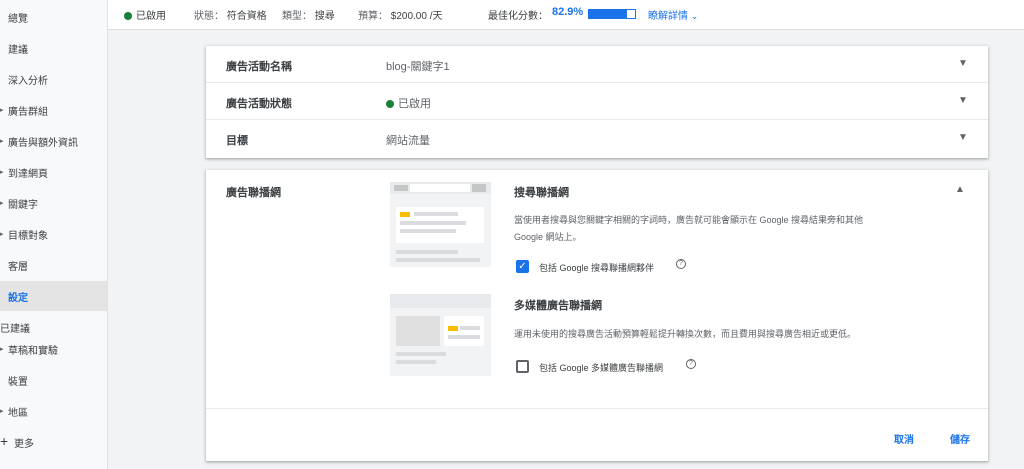 This screenshot has height=469, width=1024. I want to click on sidebar-item-ads-extensions: ▸ 廣告與額外資訊, so click(53, 141).